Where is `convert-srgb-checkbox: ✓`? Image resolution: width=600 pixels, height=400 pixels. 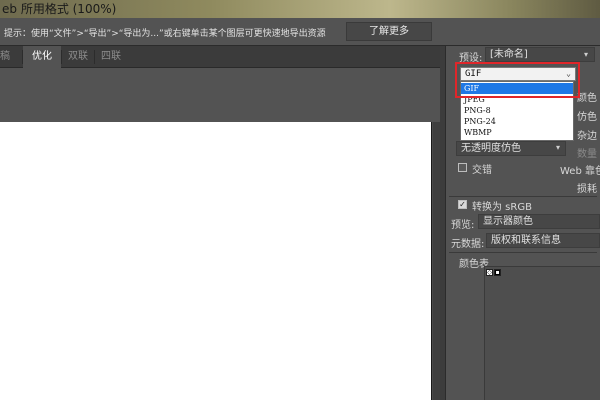 convert-srgb-checkbox: ✓ is located at coordinates (462, 204).